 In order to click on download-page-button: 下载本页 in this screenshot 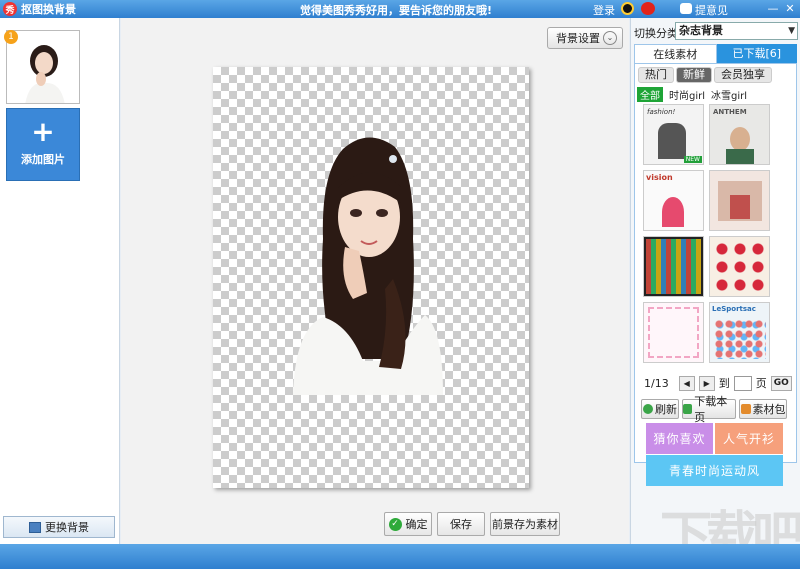, I will do `click(709, 409)`.